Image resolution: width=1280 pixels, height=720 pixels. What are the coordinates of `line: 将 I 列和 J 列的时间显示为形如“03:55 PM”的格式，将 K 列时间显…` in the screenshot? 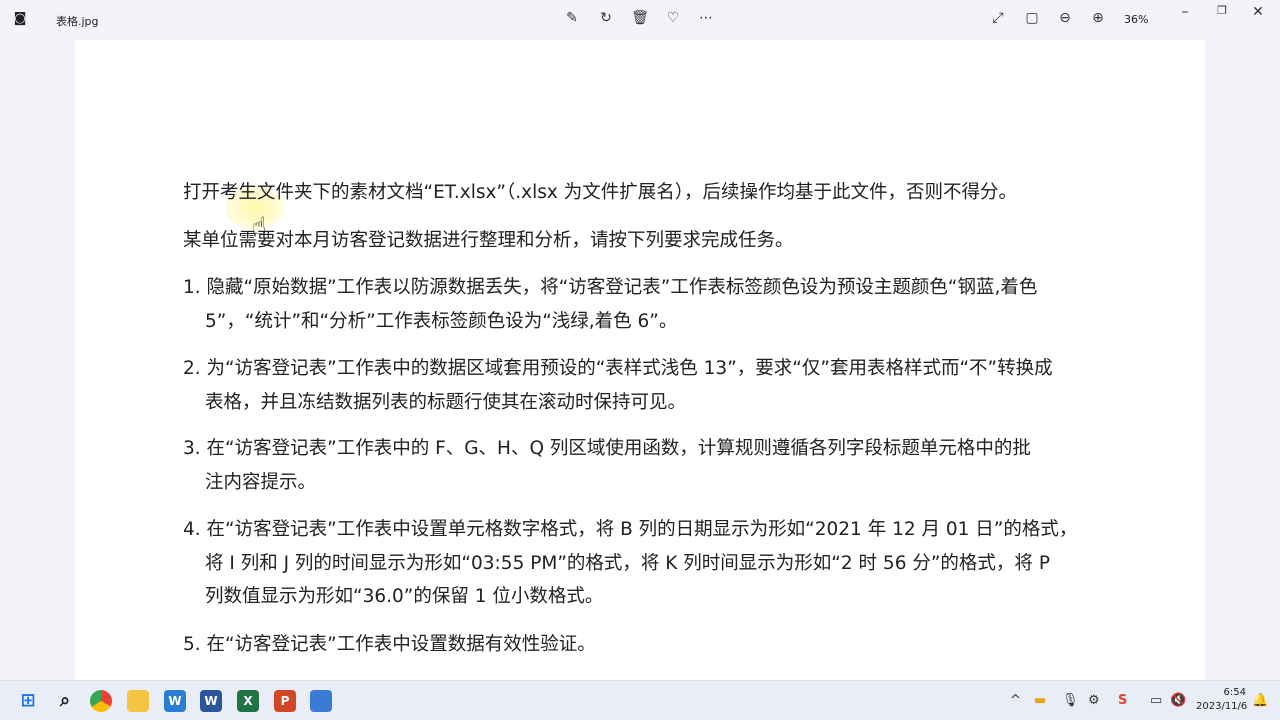 It's located at (627, 563).